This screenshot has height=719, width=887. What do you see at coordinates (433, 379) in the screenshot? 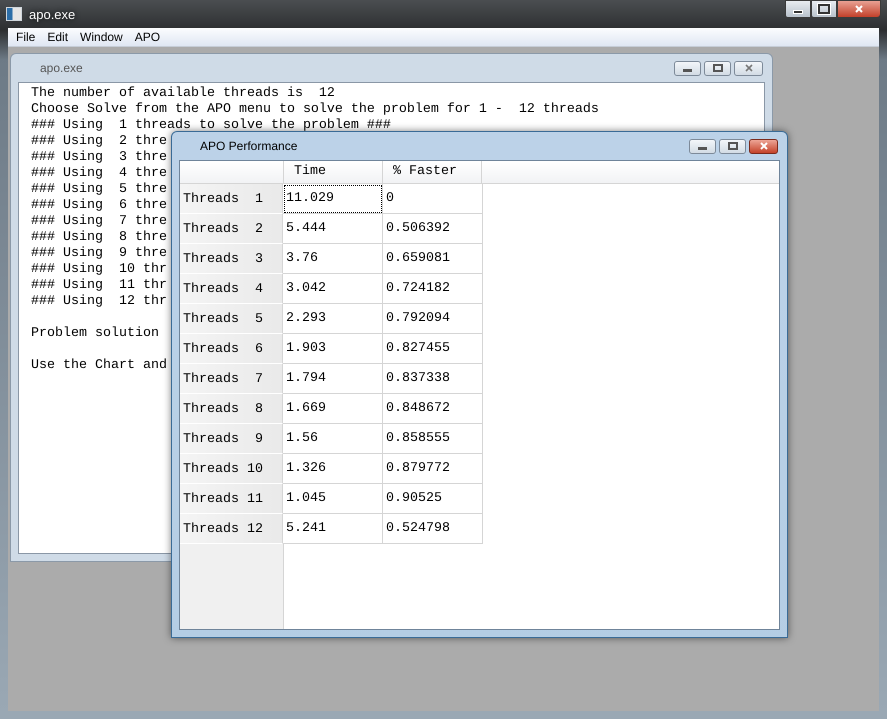
I see `table-cell: 0.837338` at bounding box center [433, 379].